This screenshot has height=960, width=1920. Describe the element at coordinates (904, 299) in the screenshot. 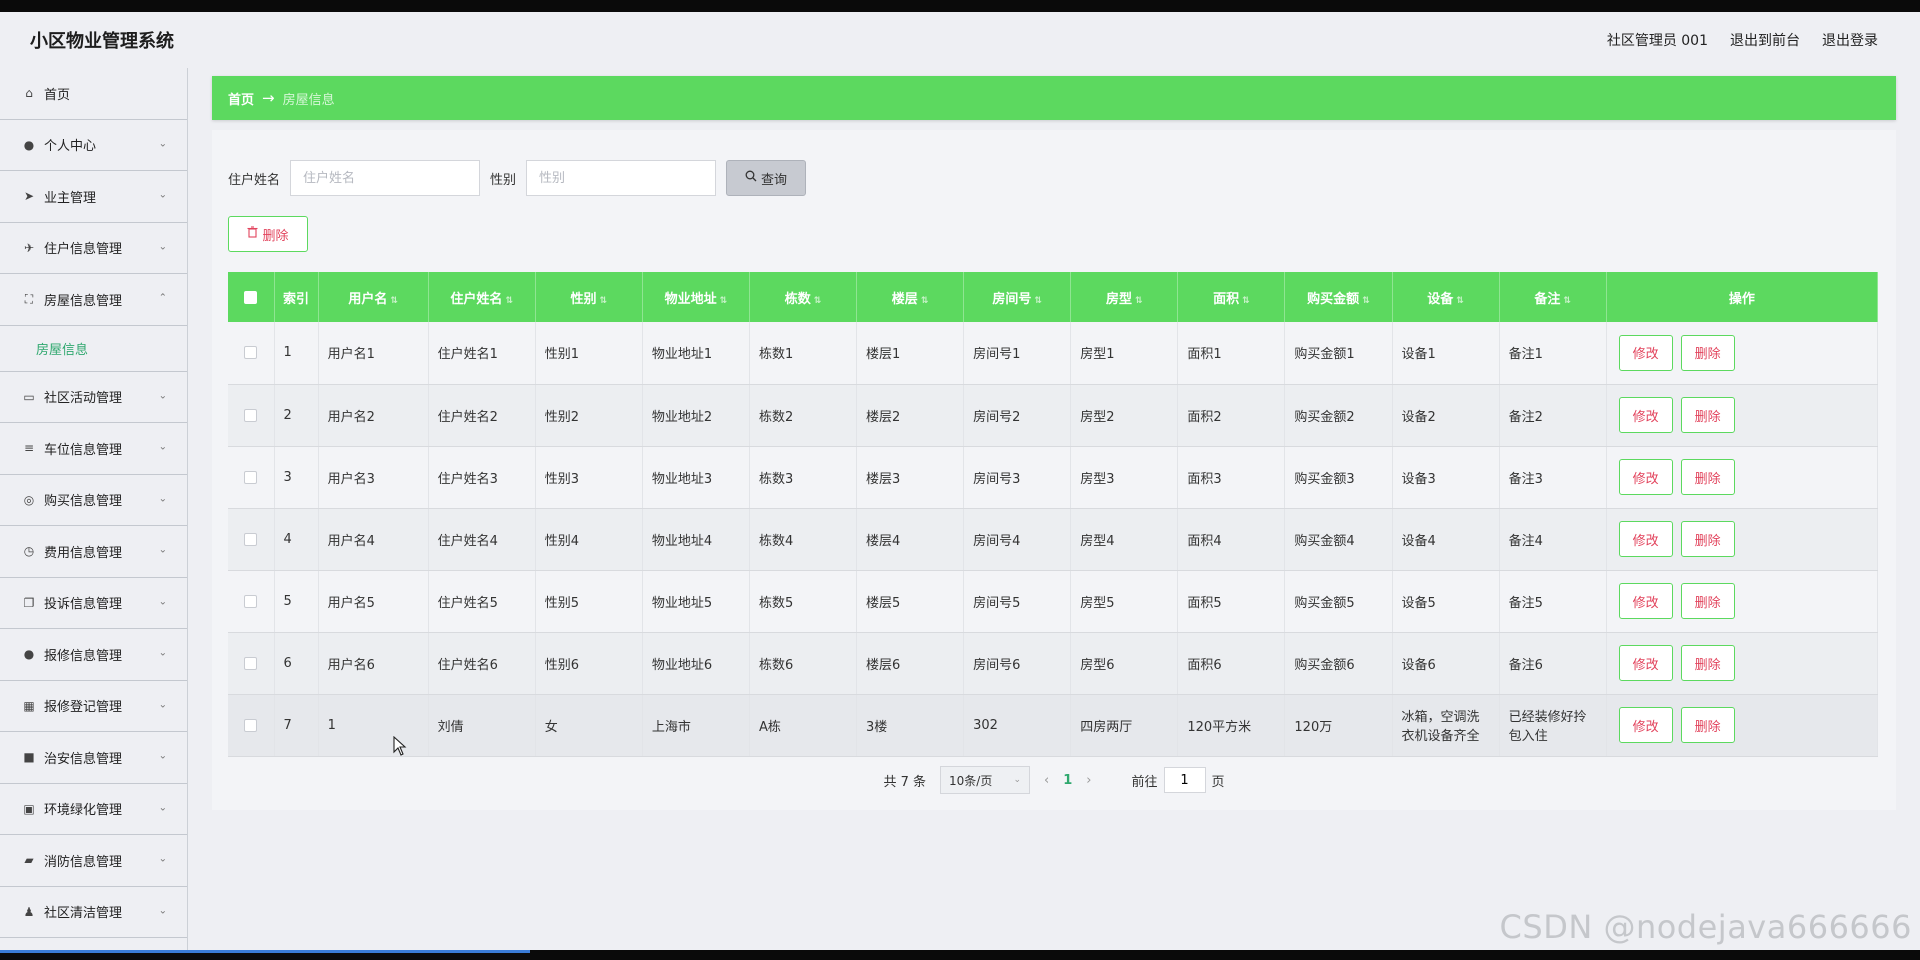

I see `column-header-label: 楼层` at that location.